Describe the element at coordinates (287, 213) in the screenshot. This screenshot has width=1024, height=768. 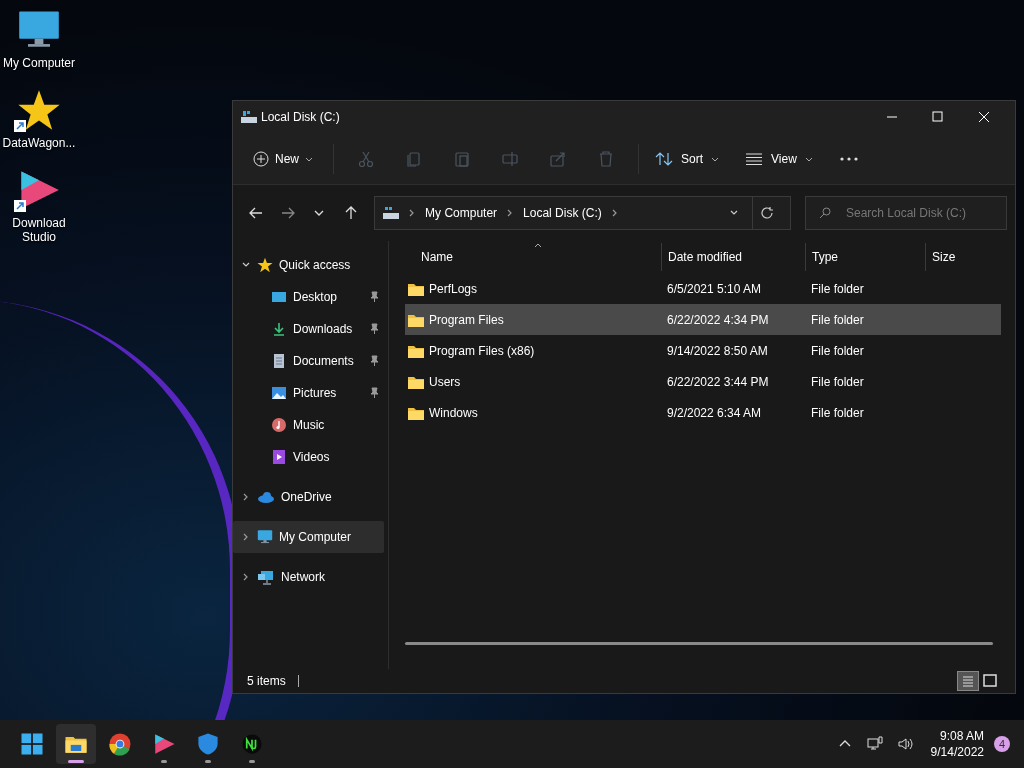
I see `arrow-right-icon` at that location.